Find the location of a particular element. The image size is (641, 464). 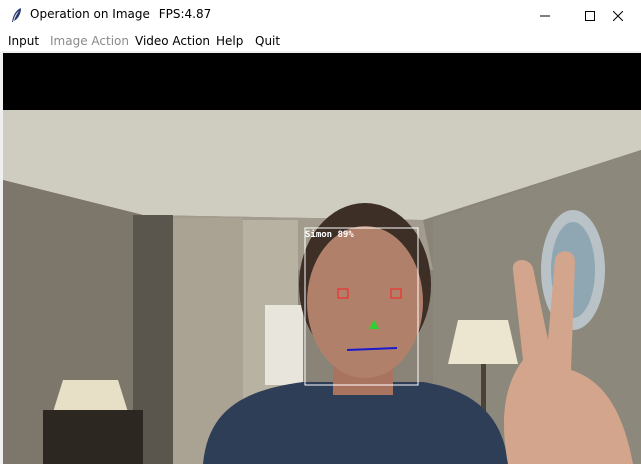

minimize-icon is located at coordinates (545, 15).